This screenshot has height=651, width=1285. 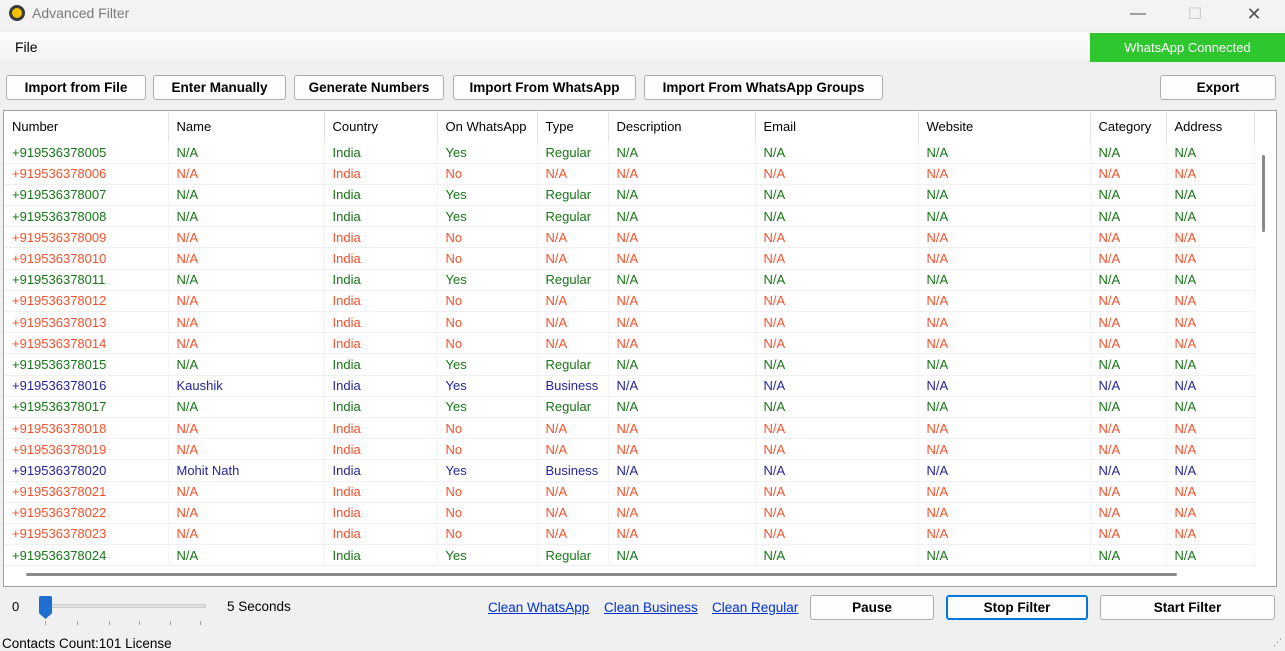 I want to click on table-cell: Mohit Nath, so click(x=246, y=470).